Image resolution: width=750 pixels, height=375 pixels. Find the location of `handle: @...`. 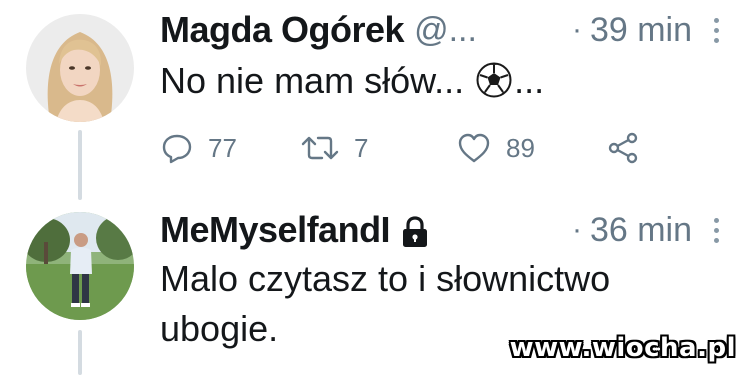

handle: @... is located at coordinates (445, 30).